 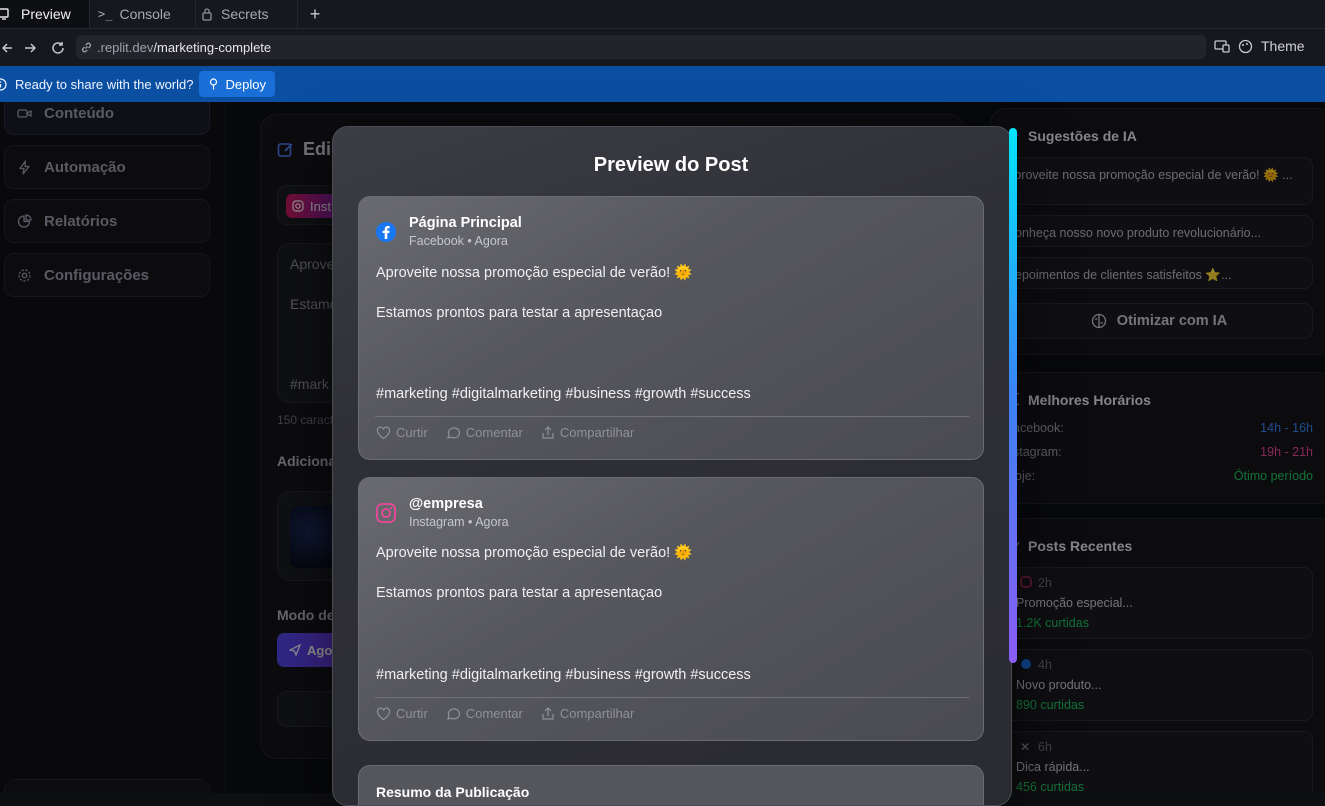 I want to click on tab-preview: Preview, so click(x=45, y=14).